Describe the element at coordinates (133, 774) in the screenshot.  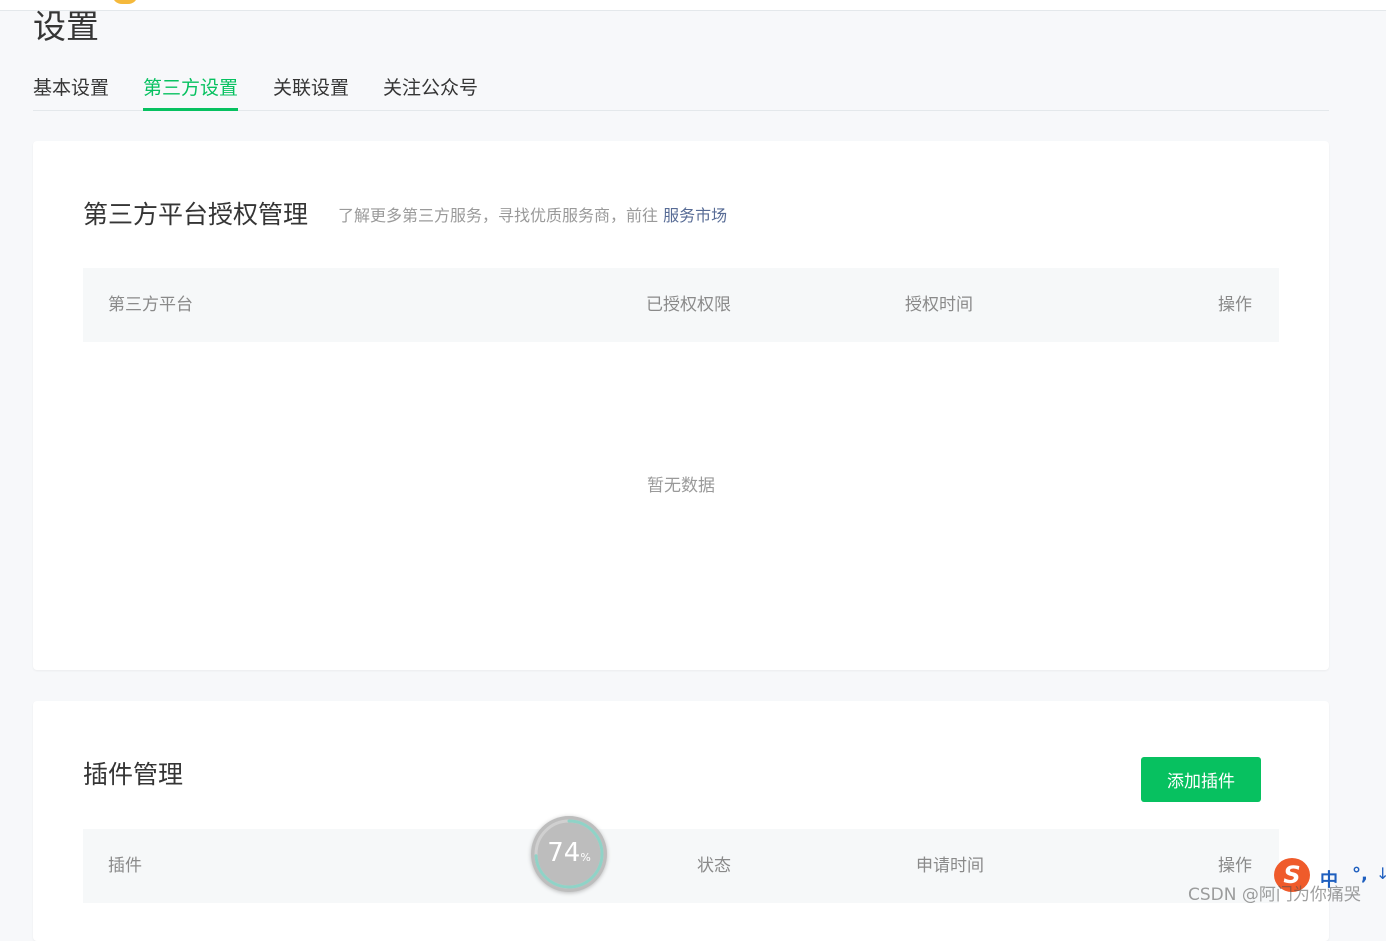
I see `plugin-management-title: 插件管理` at that location.